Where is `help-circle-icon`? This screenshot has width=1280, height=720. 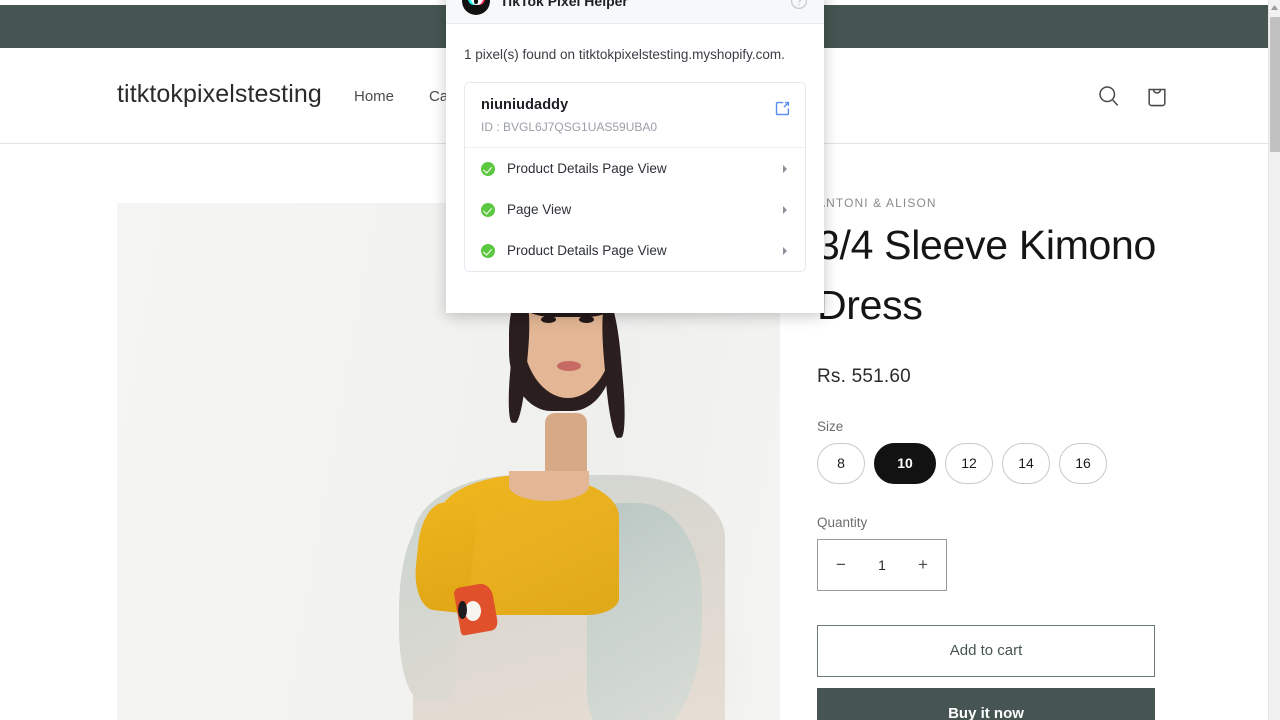 help-circle-icon is located at coordinates (799, 5).